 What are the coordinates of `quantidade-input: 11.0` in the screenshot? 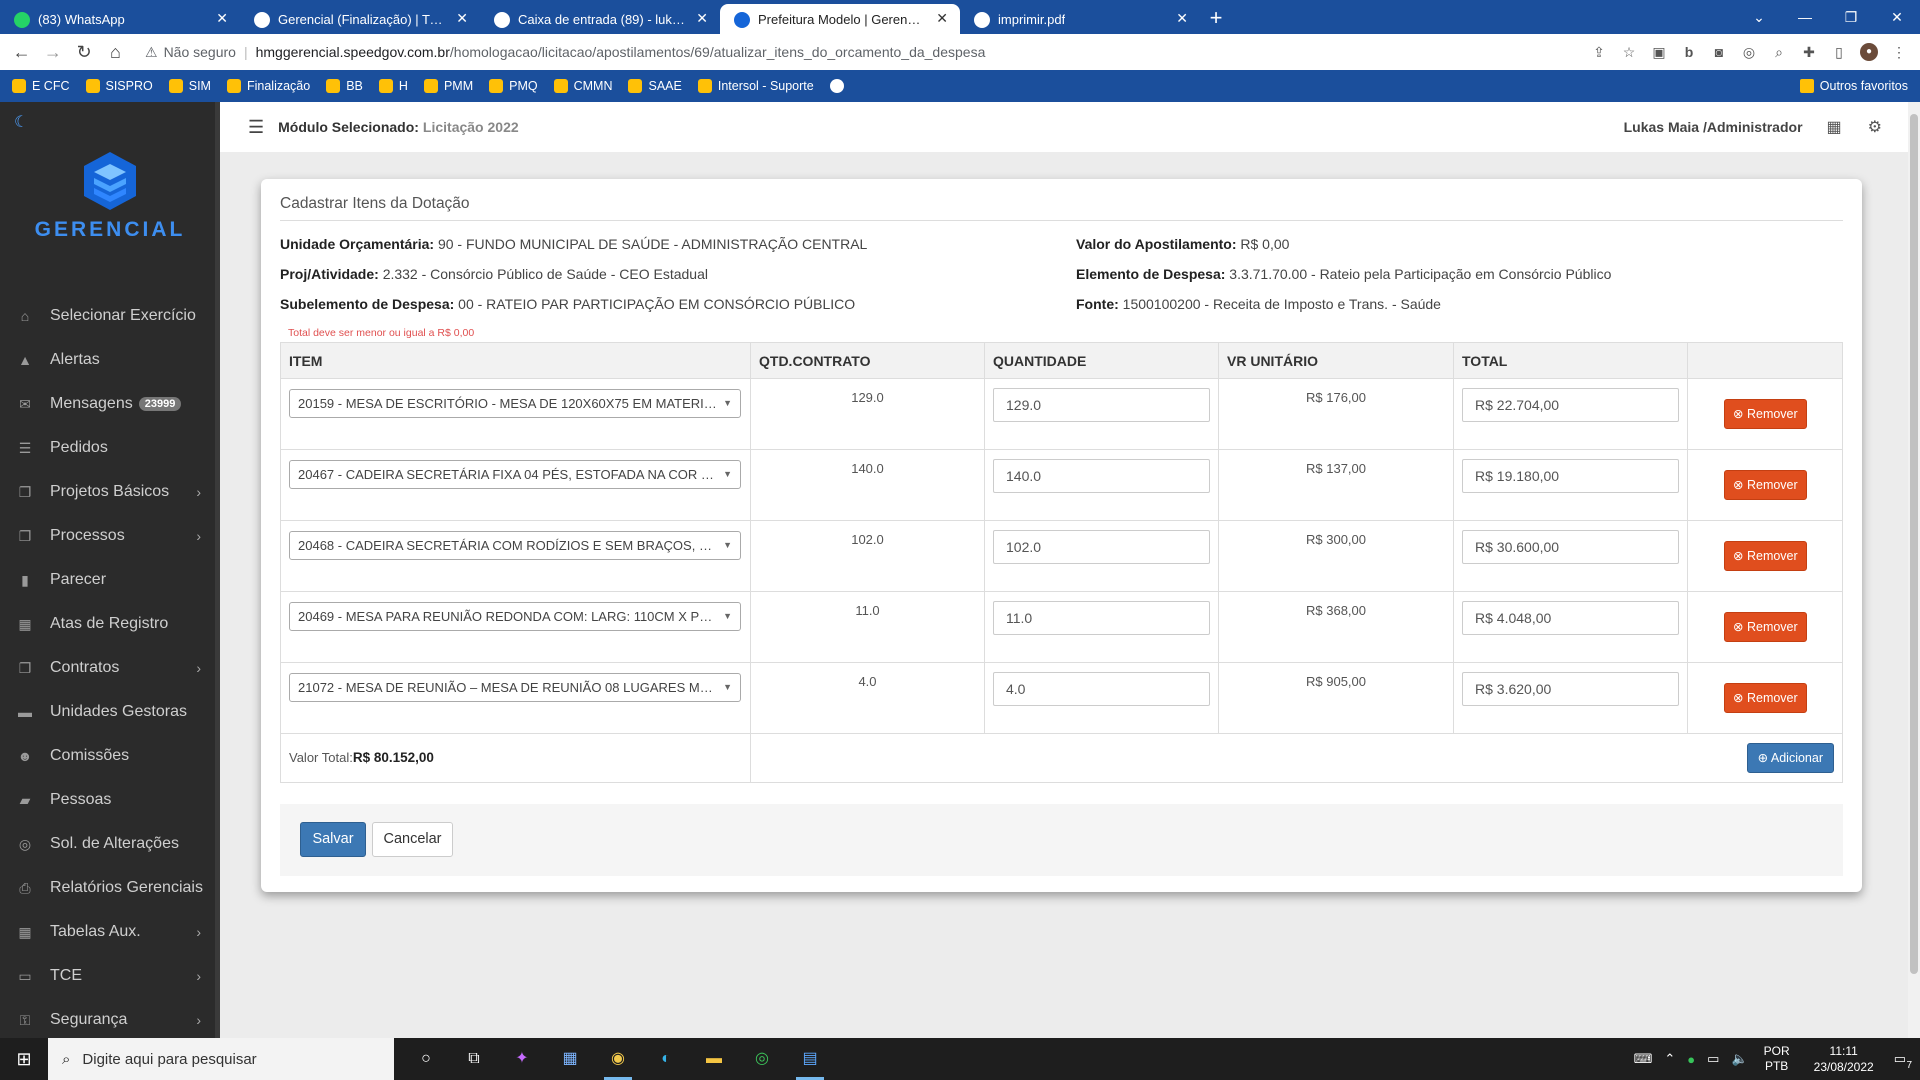 It's located at (1101, 618).